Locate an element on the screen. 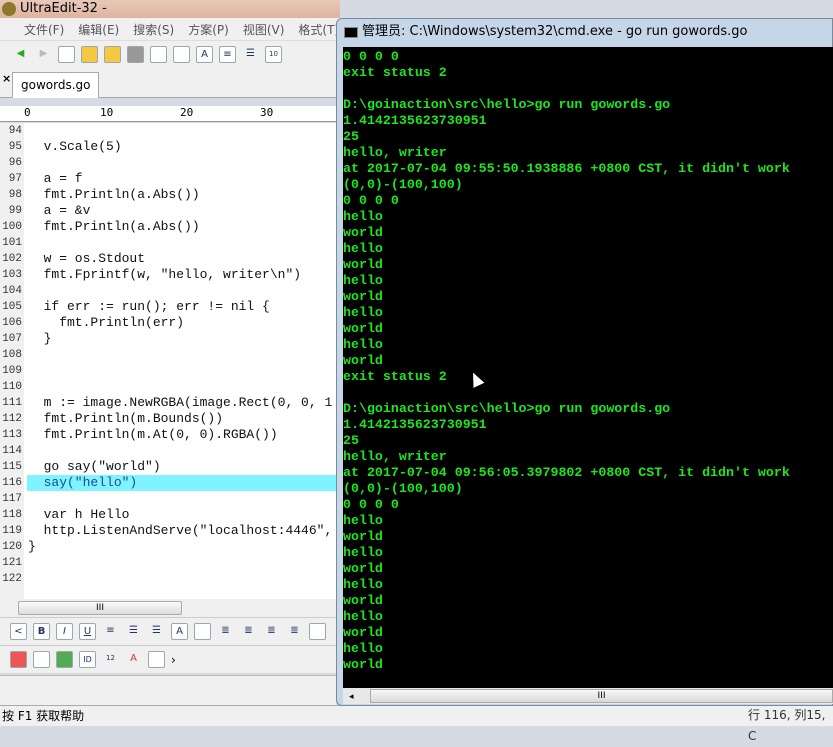  line-number: 114 is located at coordinates (12, 451).